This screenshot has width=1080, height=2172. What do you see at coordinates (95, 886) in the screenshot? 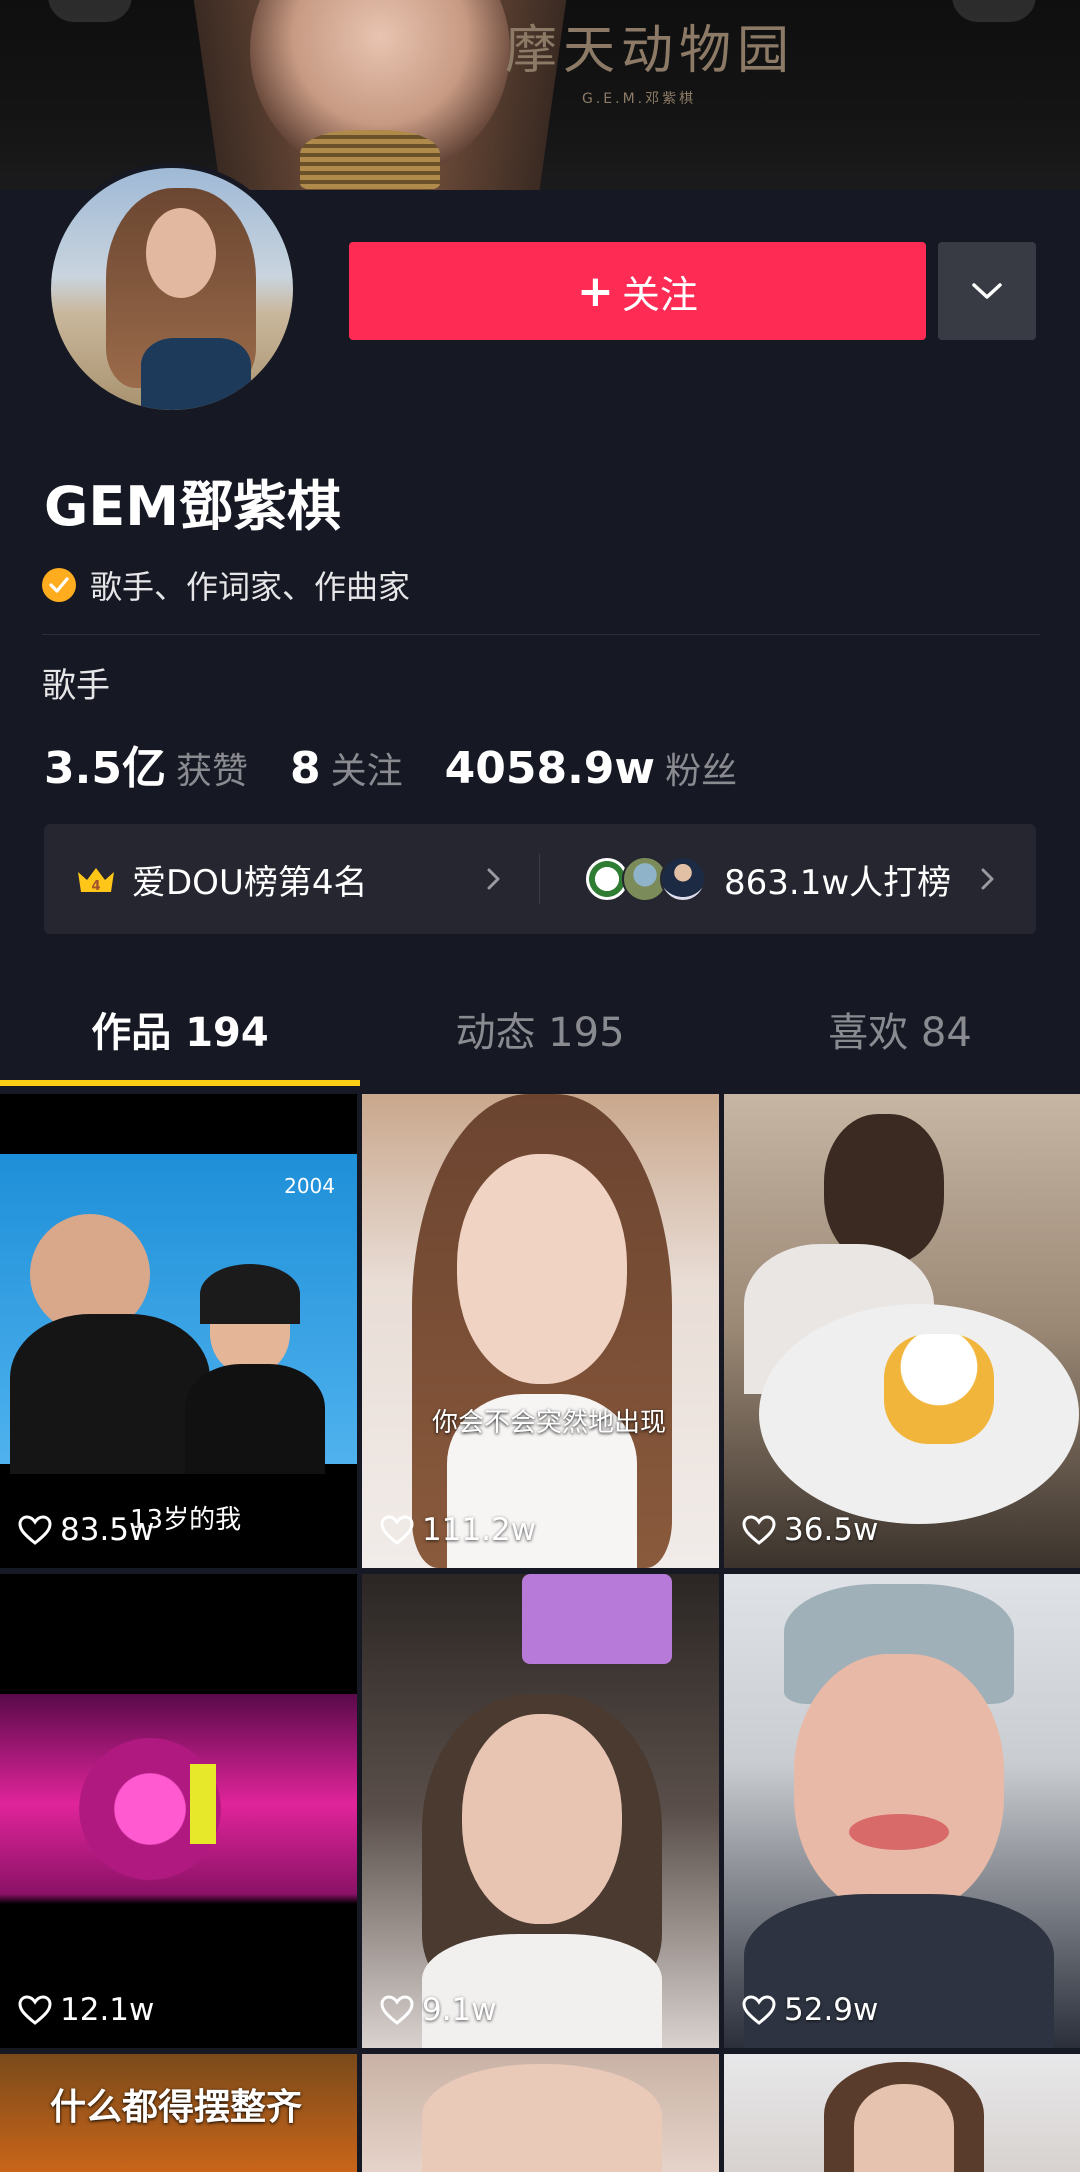
I see `crown-number: 4` at bounding box center [95, 886].